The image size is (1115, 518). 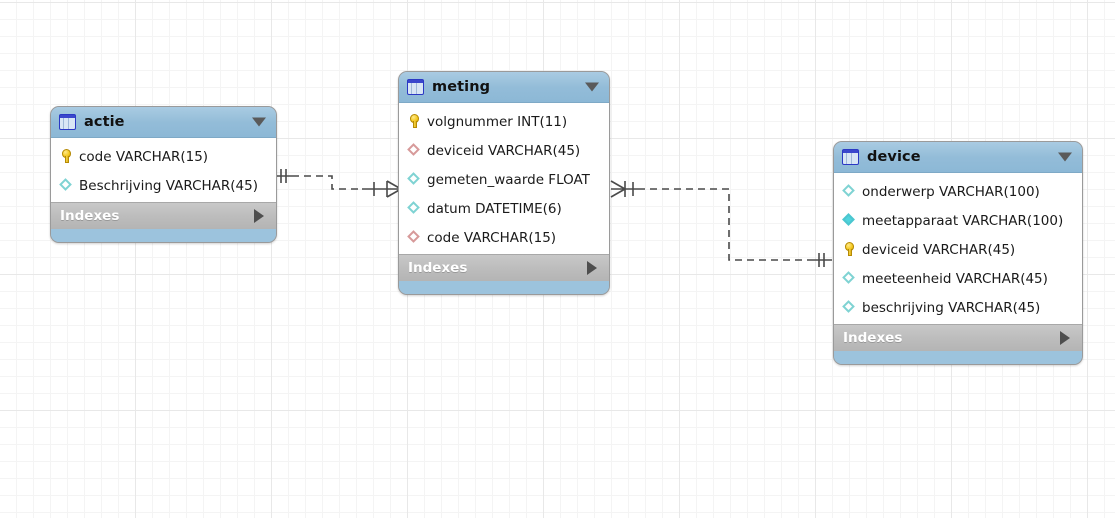 I want to click on column-label: meeteenheid VARCHAR(45), so click(x=955, y=278).